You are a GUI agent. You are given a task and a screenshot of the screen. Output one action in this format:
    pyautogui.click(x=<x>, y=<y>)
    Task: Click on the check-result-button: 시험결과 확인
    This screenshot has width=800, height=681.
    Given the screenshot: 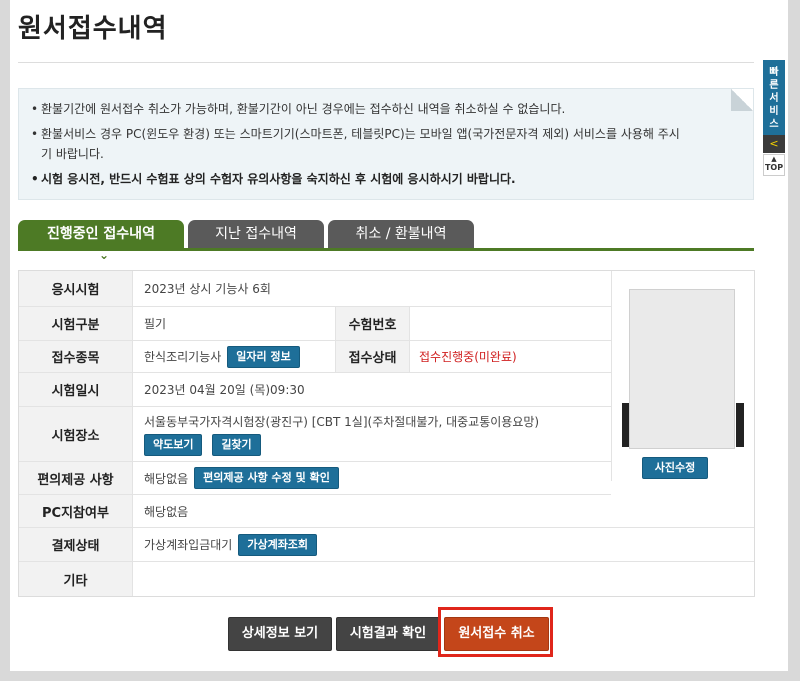 What is the action you would take?
    pyautogui.click(x=388, y=634)
    